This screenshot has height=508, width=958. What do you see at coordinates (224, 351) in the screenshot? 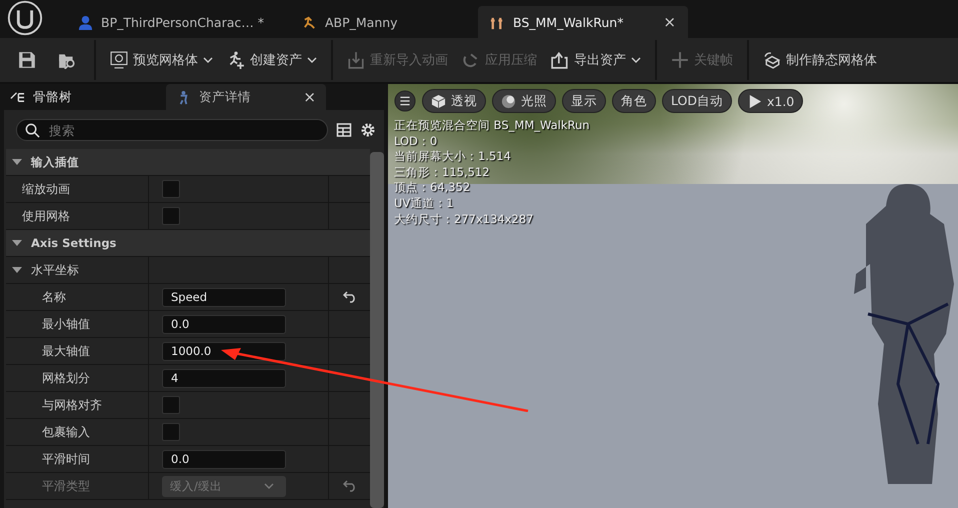
I see `input-field: 1000.0` at bounding box center [224, 351].